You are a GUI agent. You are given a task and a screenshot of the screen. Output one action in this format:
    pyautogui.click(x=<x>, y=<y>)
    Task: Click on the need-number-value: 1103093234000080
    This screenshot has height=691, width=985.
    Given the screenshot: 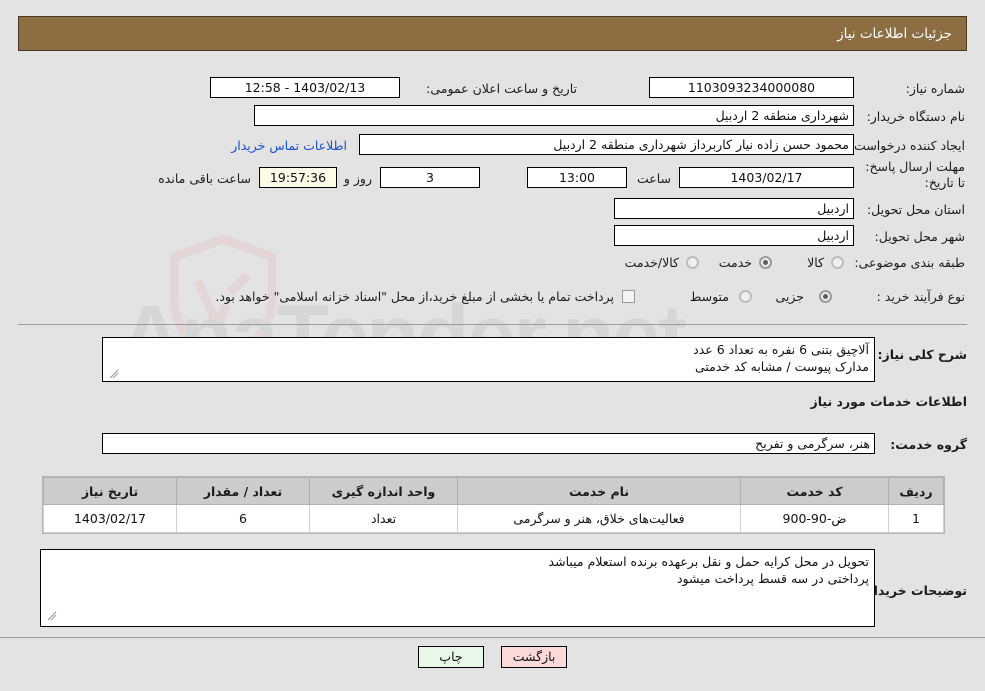 What is the action you would take?
    pyautogui.click(x=751, y=87)
    